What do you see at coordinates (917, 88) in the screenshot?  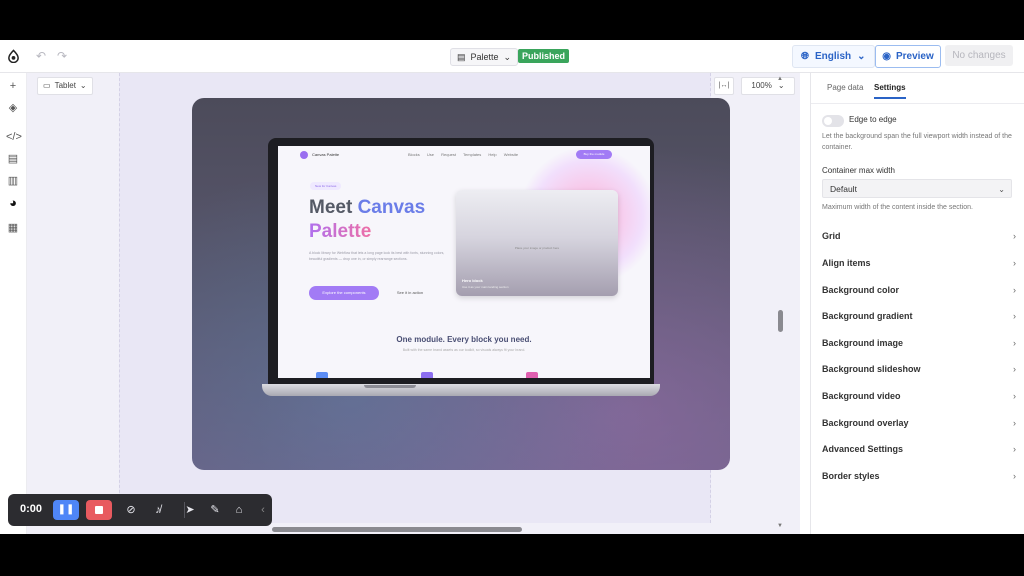 I see `panel-tabs: Page data Settings` at bounding box center [917, 88].